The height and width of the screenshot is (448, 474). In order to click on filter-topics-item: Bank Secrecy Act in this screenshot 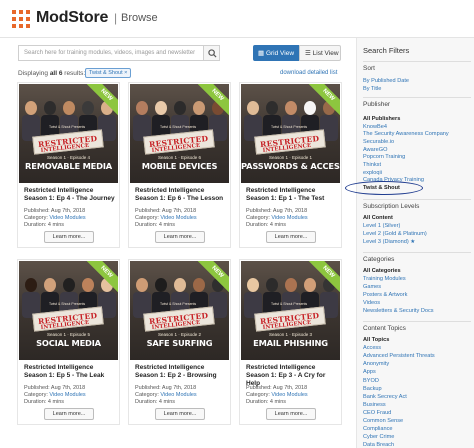, I will do `click(385, 397)`.